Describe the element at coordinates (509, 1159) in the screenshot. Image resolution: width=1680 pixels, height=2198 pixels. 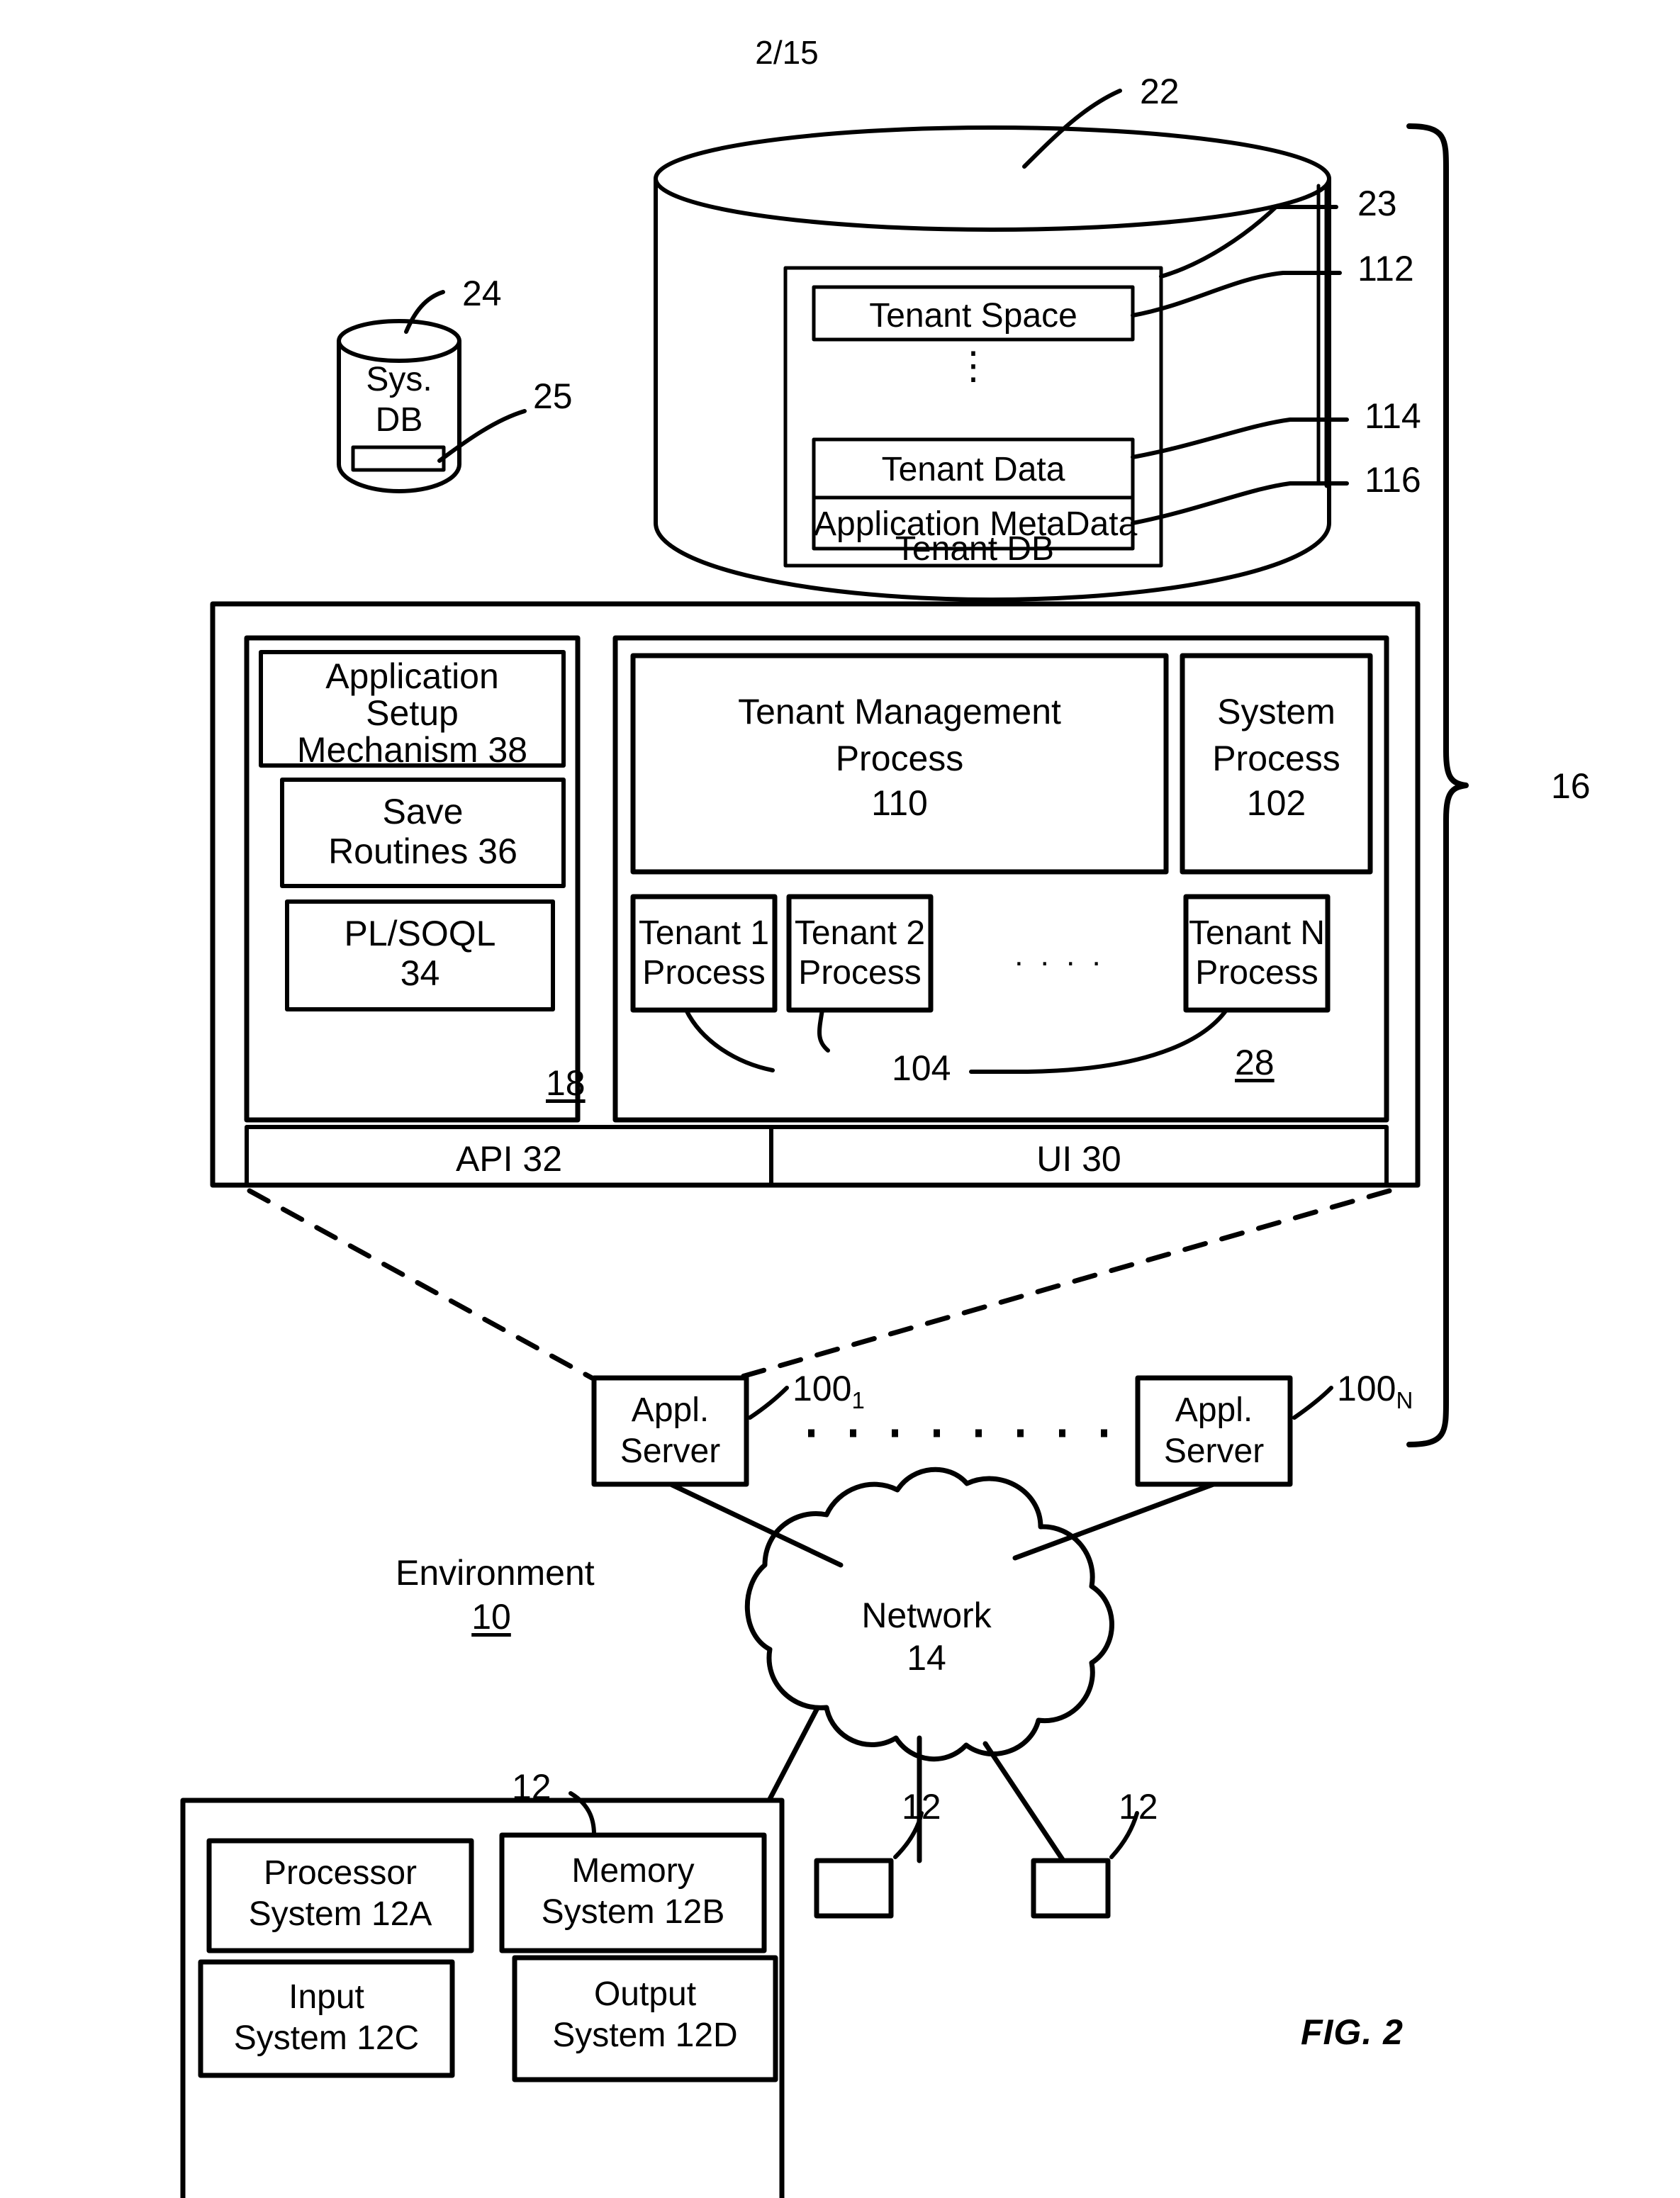
I see `api-label: API 32` at that location.